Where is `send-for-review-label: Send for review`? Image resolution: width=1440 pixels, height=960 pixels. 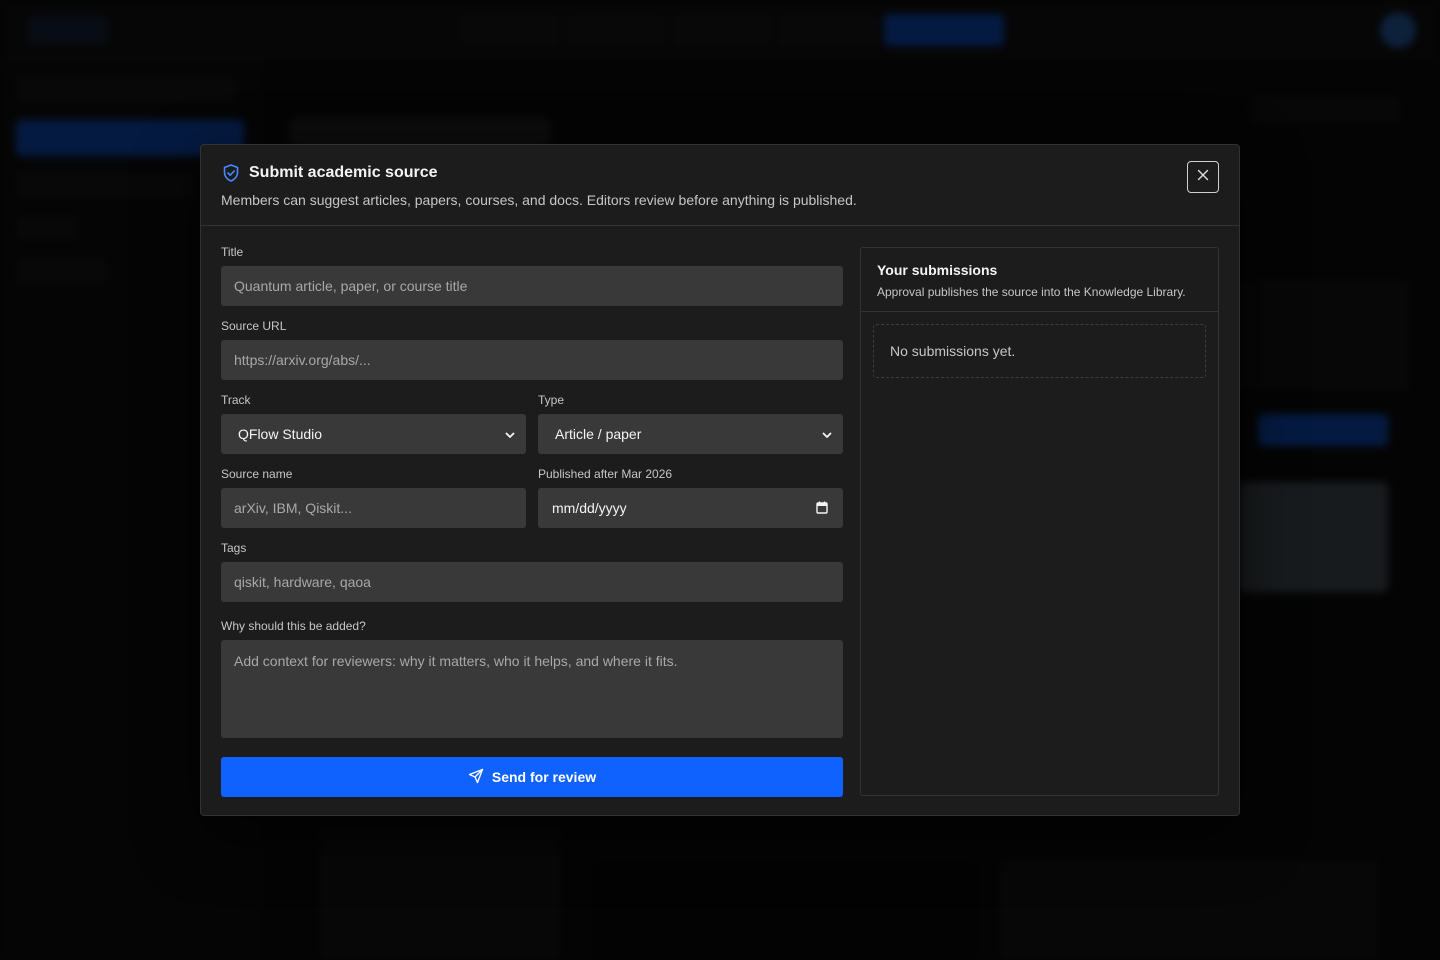
send-for-review-label: Send for review is located at coordinates (544, 777).